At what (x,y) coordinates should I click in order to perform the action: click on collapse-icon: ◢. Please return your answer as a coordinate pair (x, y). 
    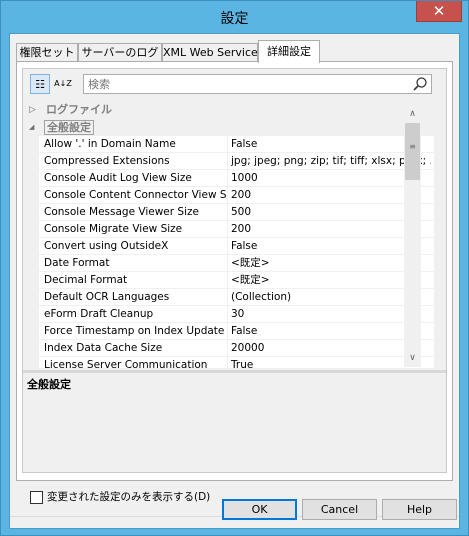
    Looking at the image, I should click on (34, 127).